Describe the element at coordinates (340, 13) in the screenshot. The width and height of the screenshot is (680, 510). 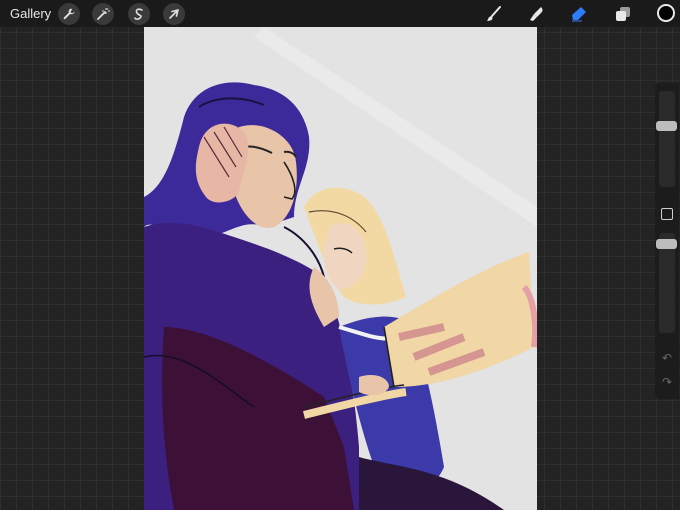
I see `top-toolbar: Gallery` at that location.